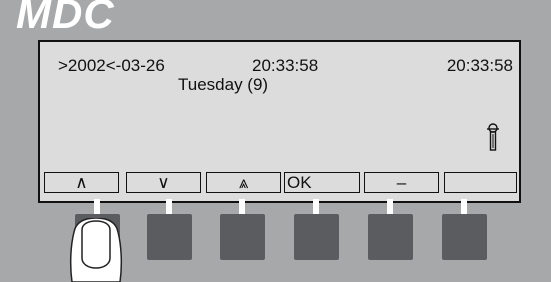  What do you see at coordinates (479, 65) in the screenshot?
I see `clock-time: 20:33:58` at bounding box center [479, 65].